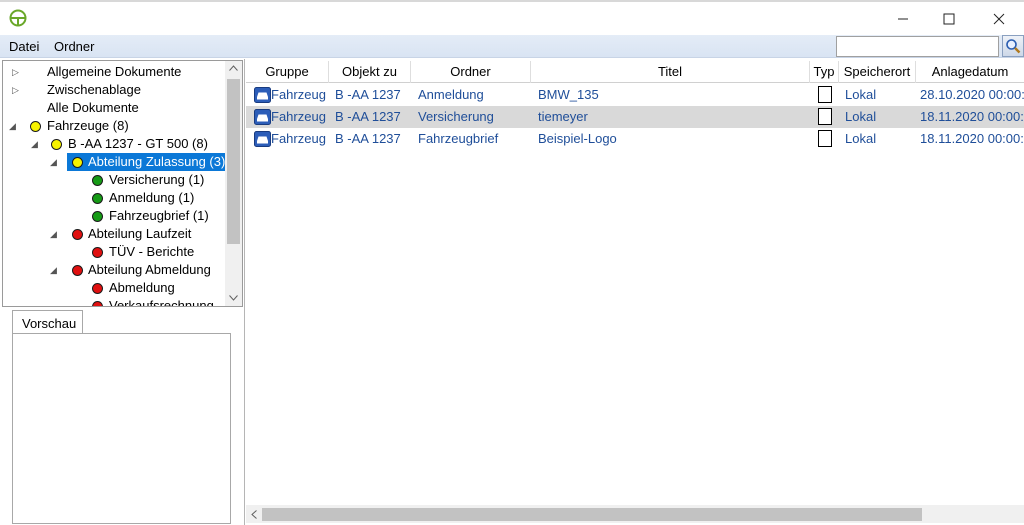 The width and height of the screenshot is (1024, 525). I want to click on column-header-anlagedatum: Anlagedatum, so click(970, 72).